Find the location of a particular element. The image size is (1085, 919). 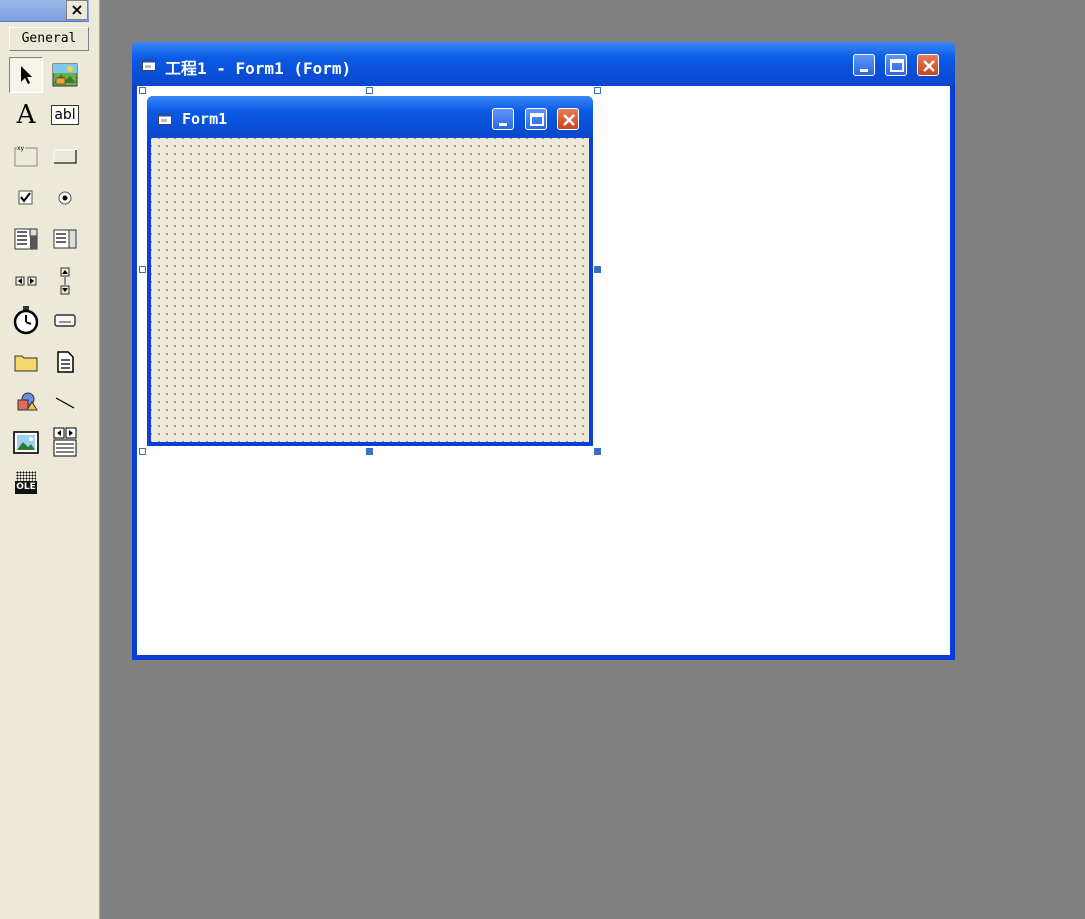

data-icon is located at coordinates (65, 442).